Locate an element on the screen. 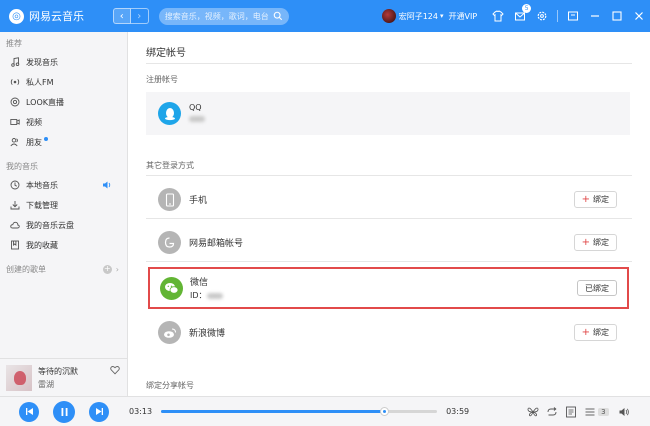  radio-icon is located at coordinates (15, 82).